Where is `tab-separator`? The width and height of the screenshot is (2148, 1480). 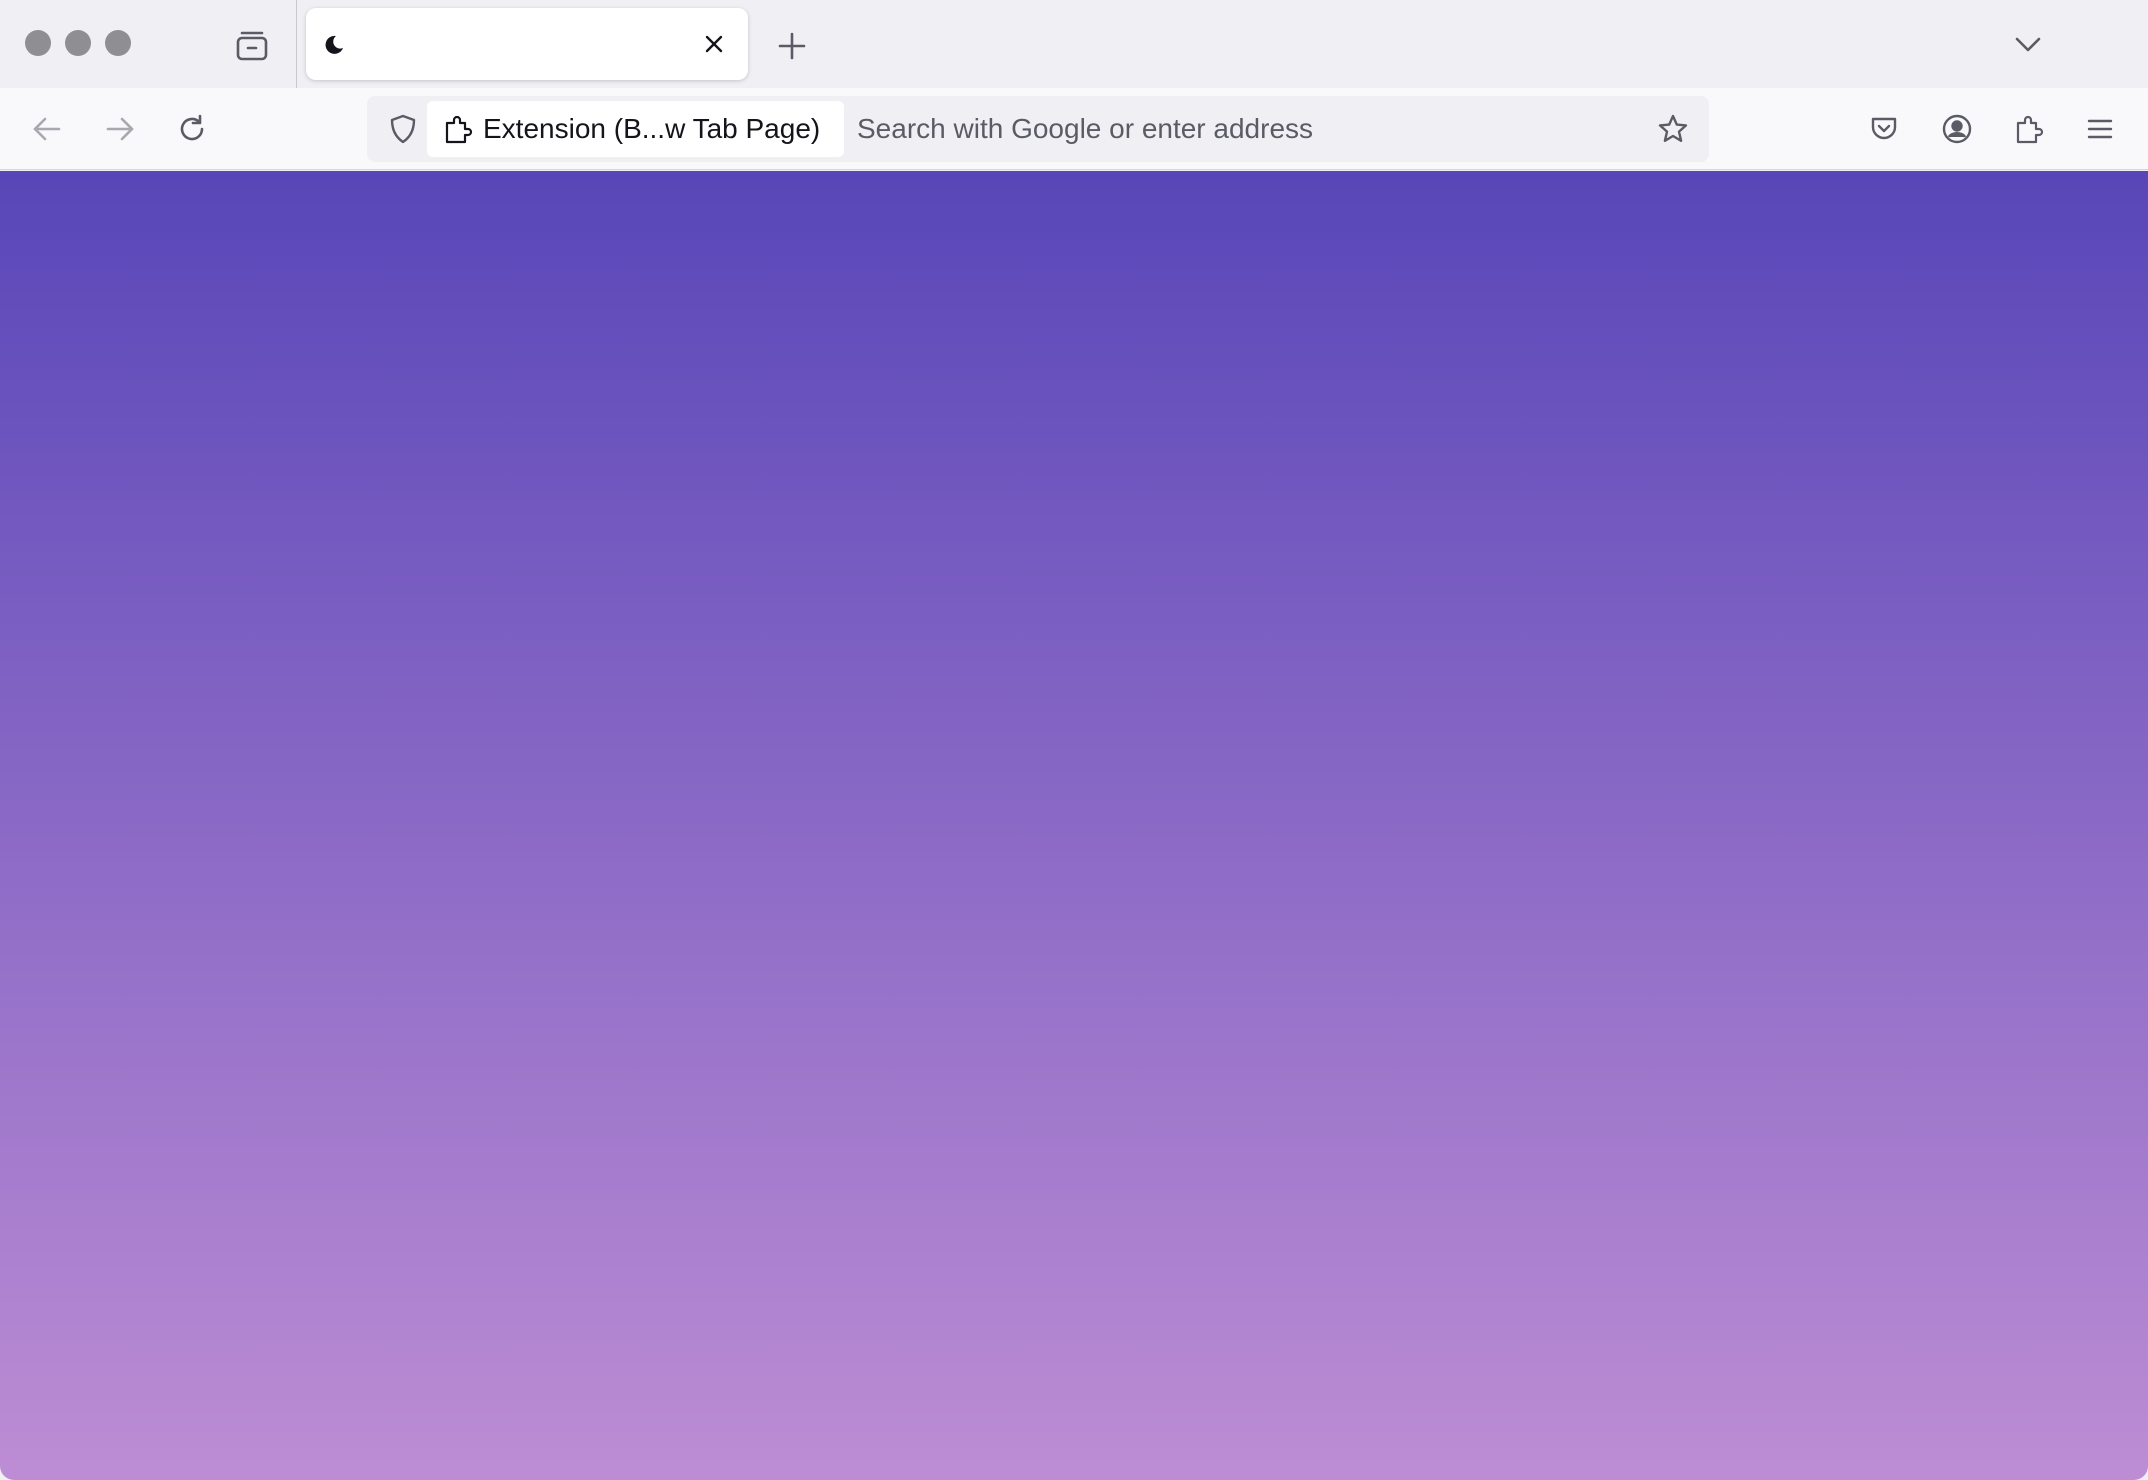
tab-separator is located at coordinates (296, 44).